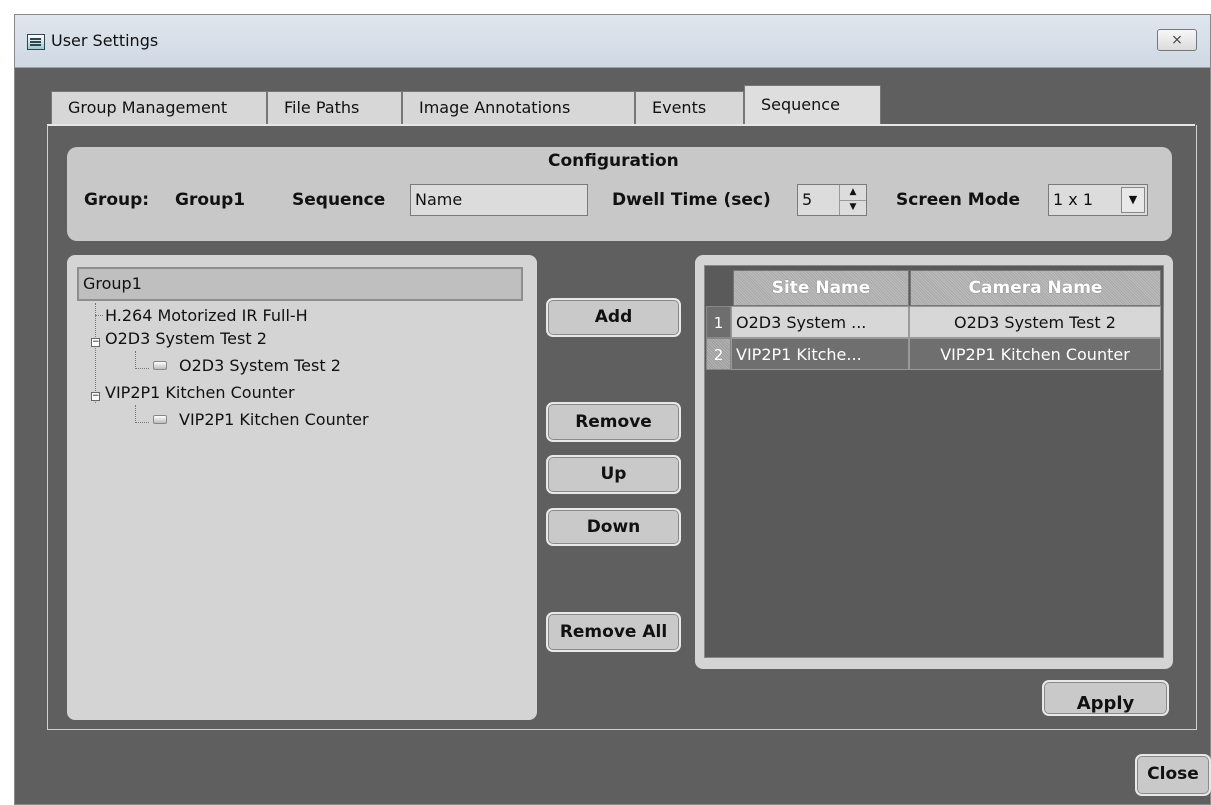 Image resolution: width=1211 pixels, height=805 pixels. Describe the element at coordinates (853, 193) in the screenshot. I see `spin-up-icon: ▲` at that location.